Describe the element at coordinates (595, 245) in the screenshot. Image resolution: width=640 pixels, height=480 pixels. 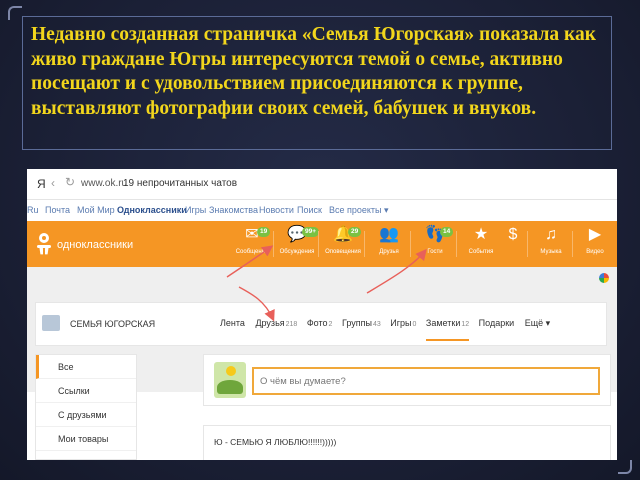
I see `nav-video: ▶ Видео` at that location.